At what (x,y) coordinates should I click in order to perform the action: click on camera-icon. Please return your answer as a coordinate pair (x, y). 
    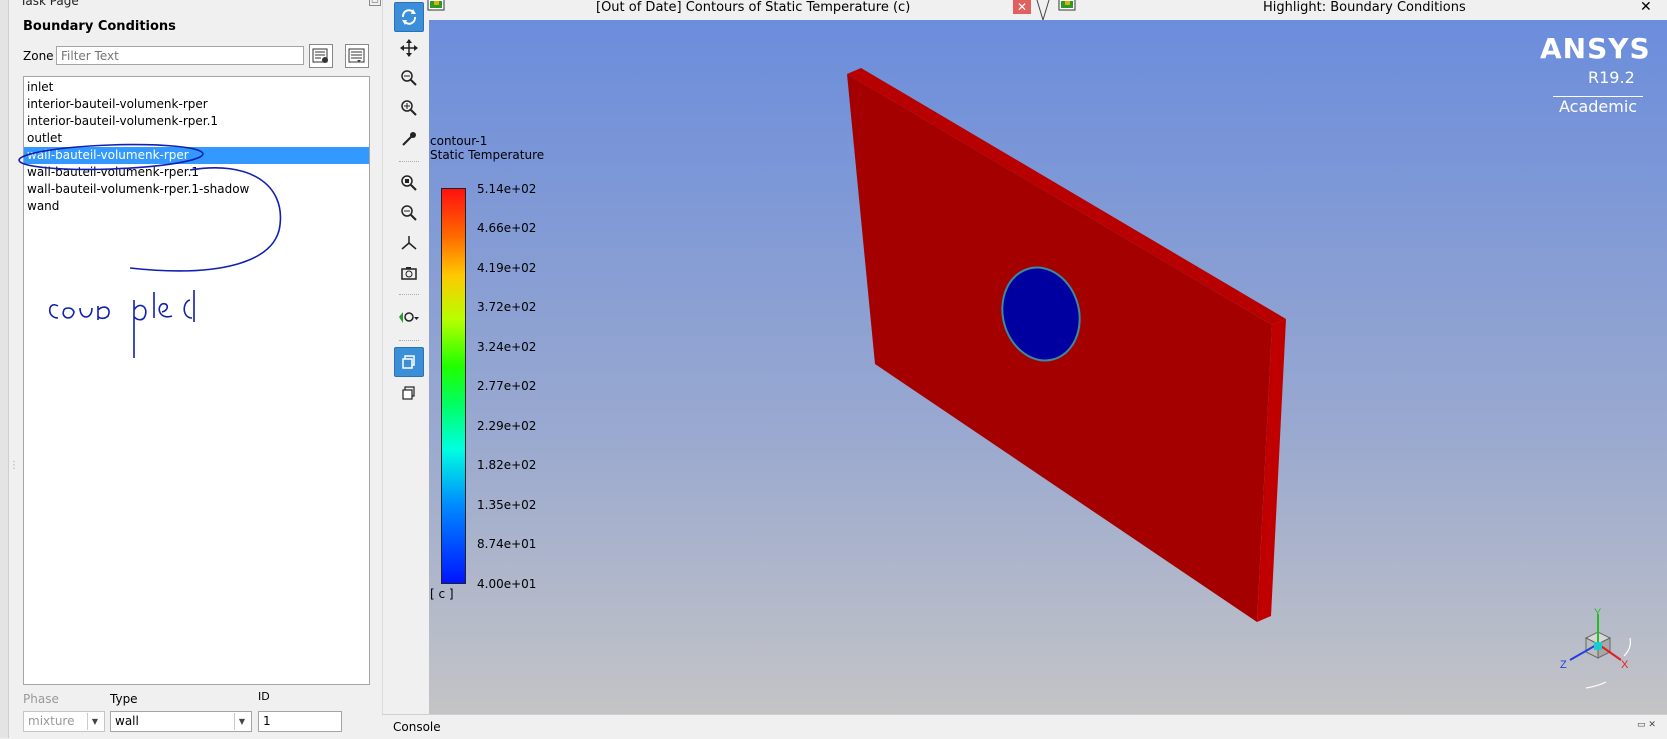
    Looking at the image, I should click on (409, 273).